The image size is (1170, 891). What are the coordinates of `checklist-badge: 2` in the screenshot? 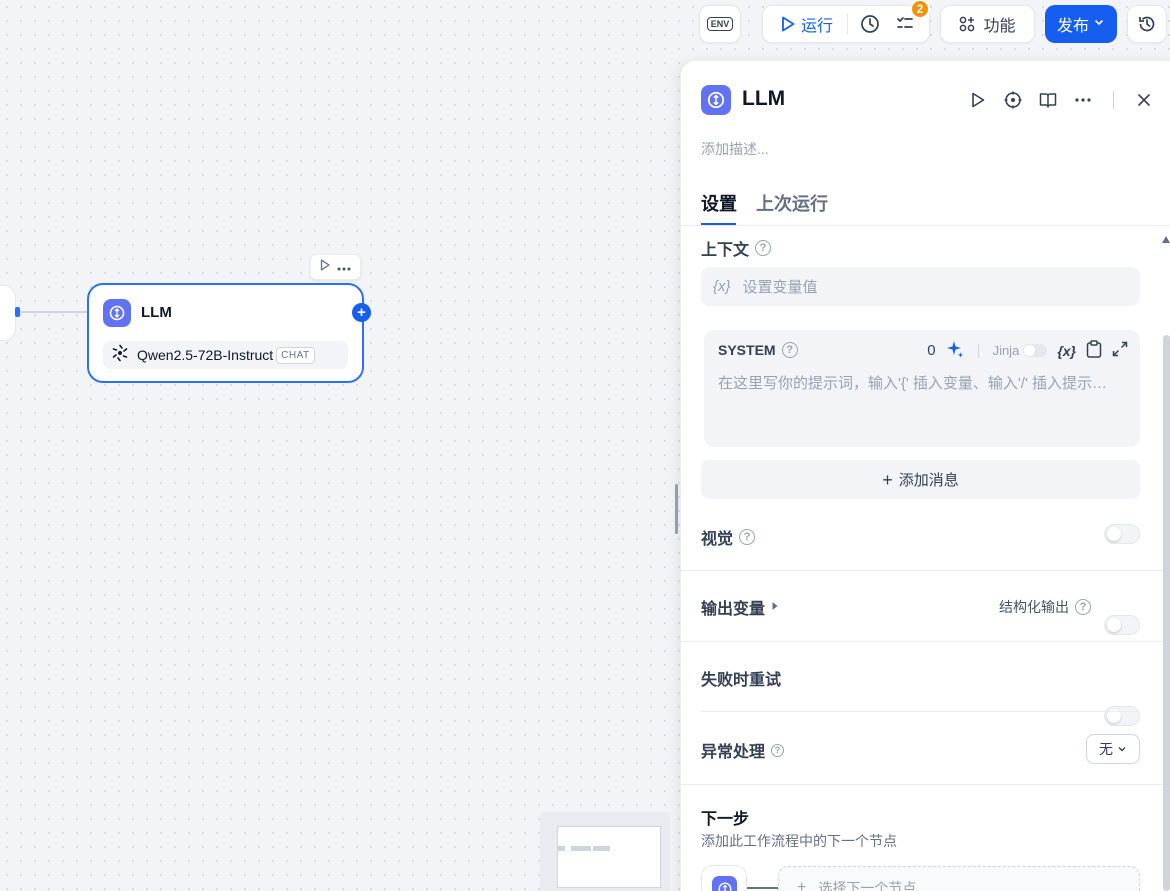 It's located at (920, 9).